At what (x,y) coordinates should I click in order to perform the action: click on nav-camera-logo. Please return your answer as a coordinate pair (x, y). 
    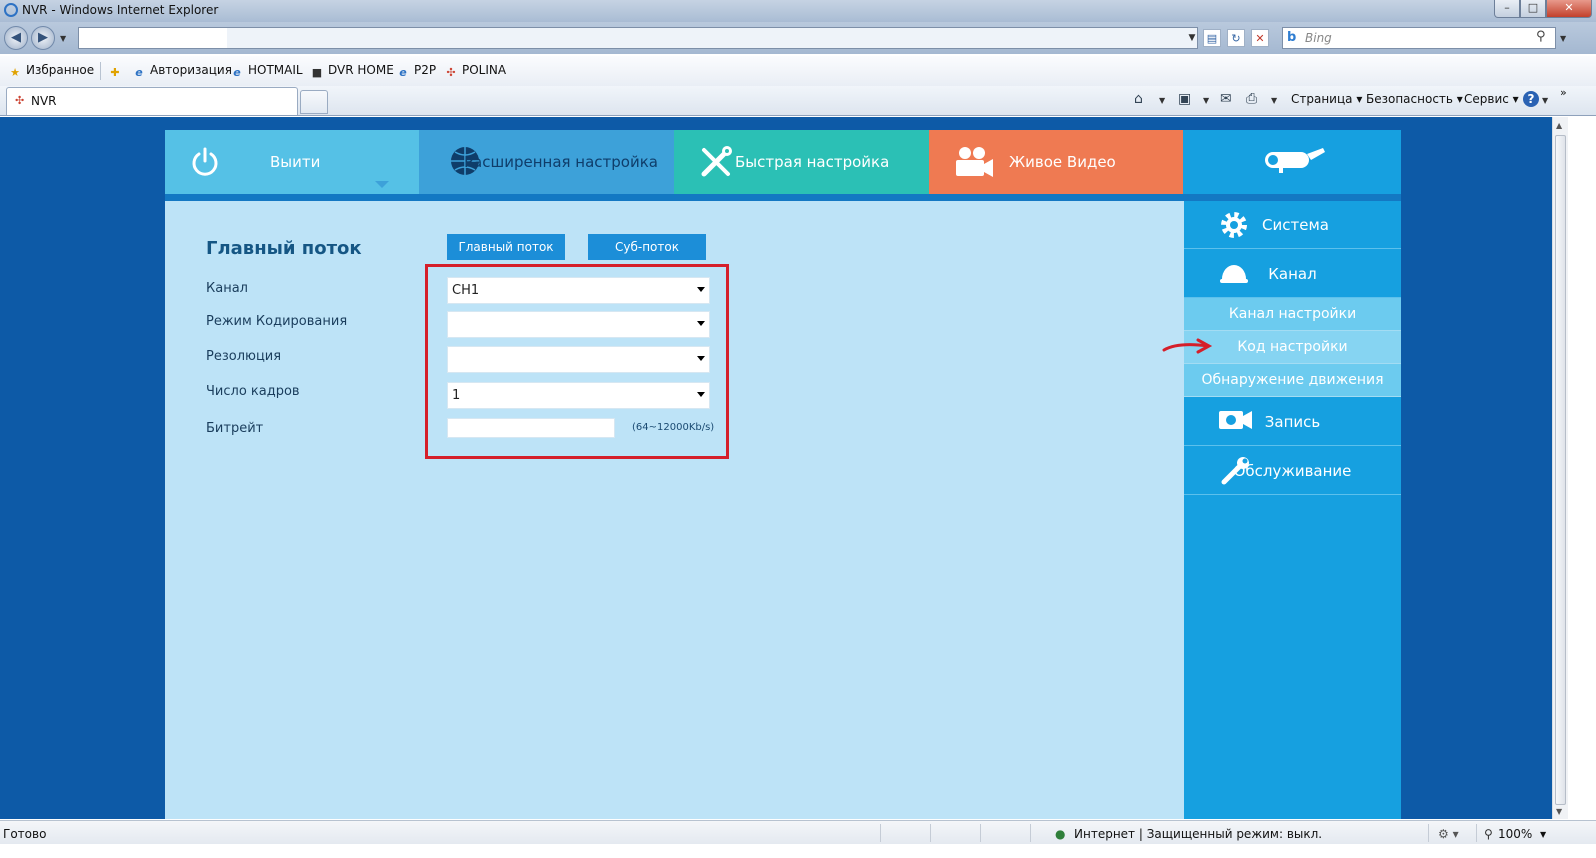
    Looking at the image, I should click on (1292, 162).